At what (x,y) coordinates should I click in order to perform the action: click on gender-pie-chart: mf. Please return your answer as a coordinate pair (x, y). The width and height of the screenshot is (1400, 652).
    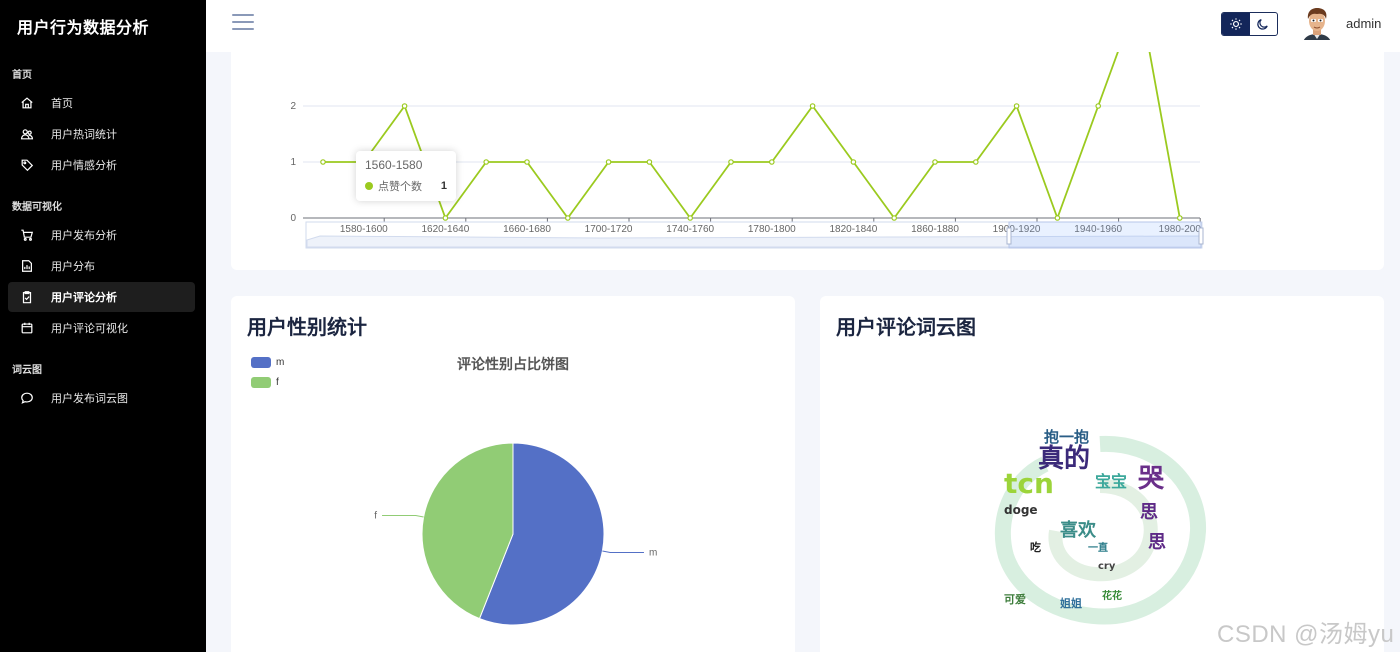
    Looking at the image, I should click on (515, 534).